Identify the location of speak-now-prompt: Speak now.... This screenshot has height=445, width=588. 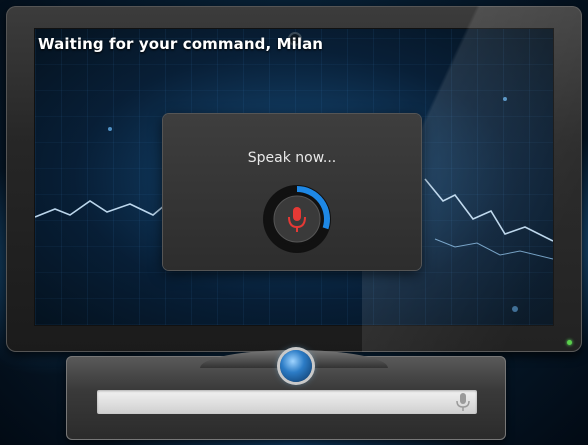
(292, 158).